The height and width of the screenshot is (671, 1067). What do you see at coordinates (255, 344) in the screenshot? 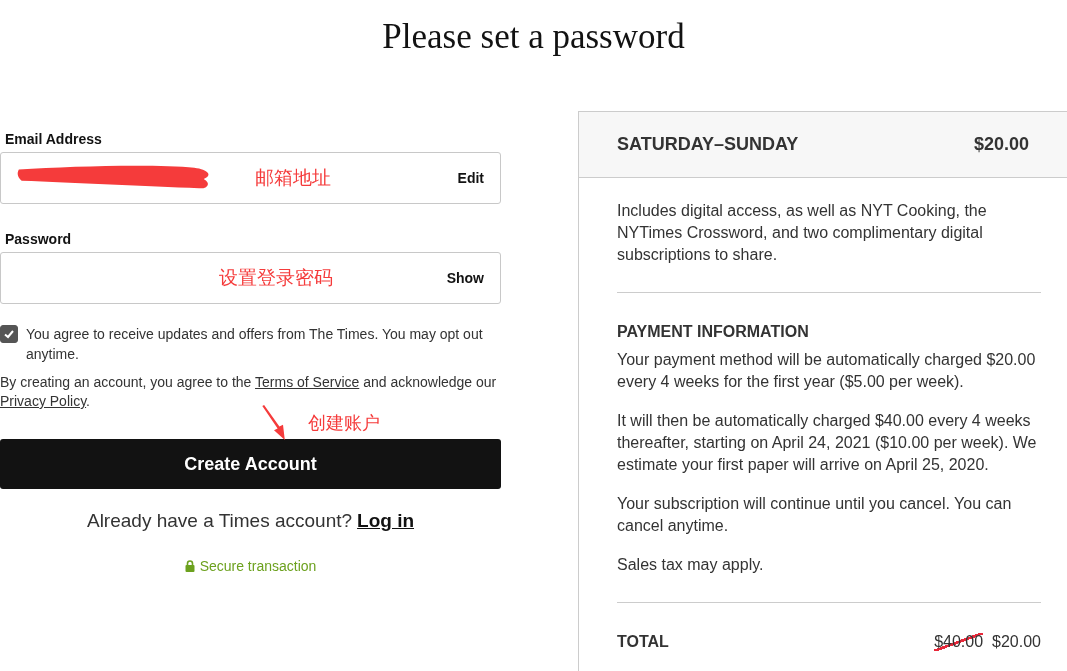
I see `checkbox-label: You agree to receive updates and offers from The Times. You may opt out anytime.` at bounding box center [255, 344].